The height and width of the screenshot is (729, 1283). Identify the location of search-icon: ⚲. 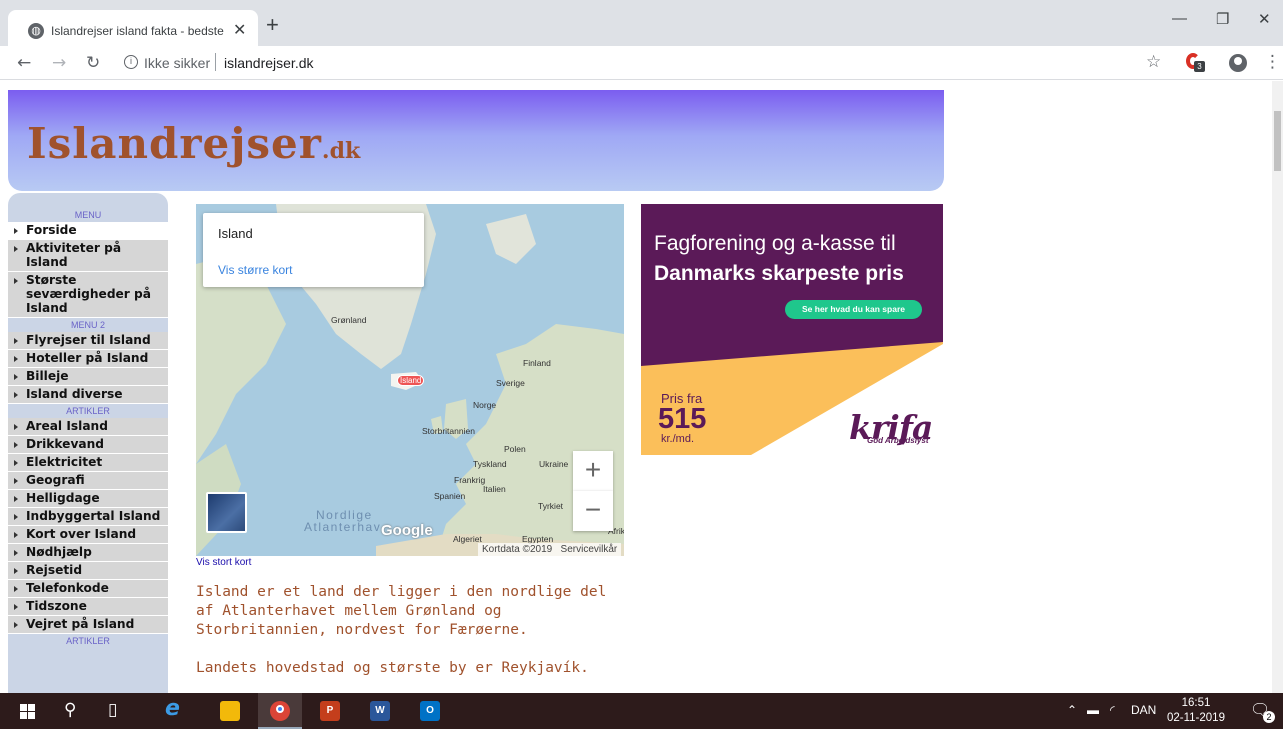
(70, 710).